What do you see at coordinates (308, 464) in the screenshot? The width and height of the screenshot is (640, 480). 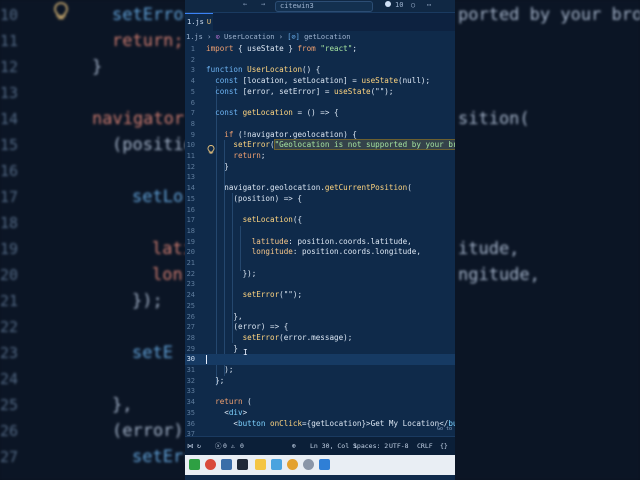 I see `settings-icon` at bounding box center [308, 464].